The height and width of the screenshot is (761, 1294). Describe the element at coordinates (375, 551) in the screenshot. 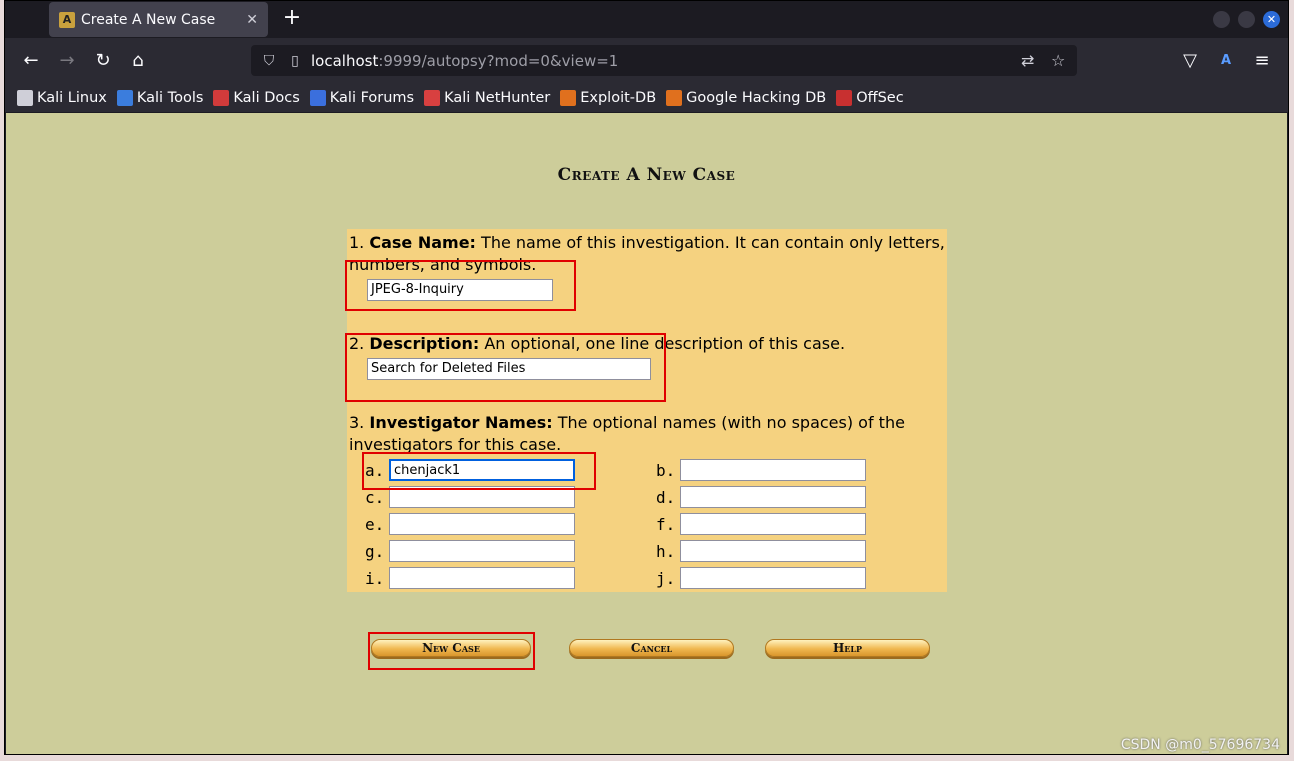

I see `investigator-letter-label: g.` at that location.